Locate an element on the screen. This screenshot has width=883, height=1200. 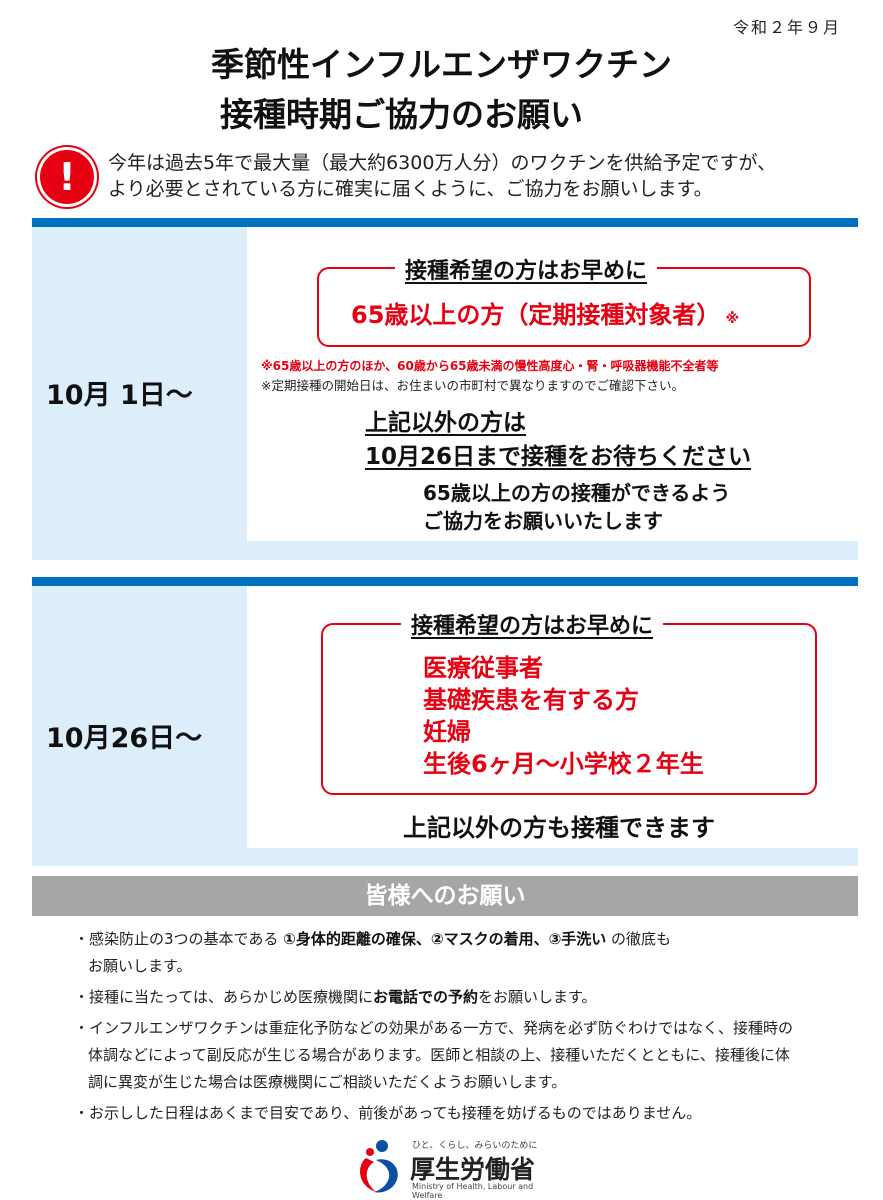
section2-target-1: 医療従事者 is located at coordinates (483, 668).